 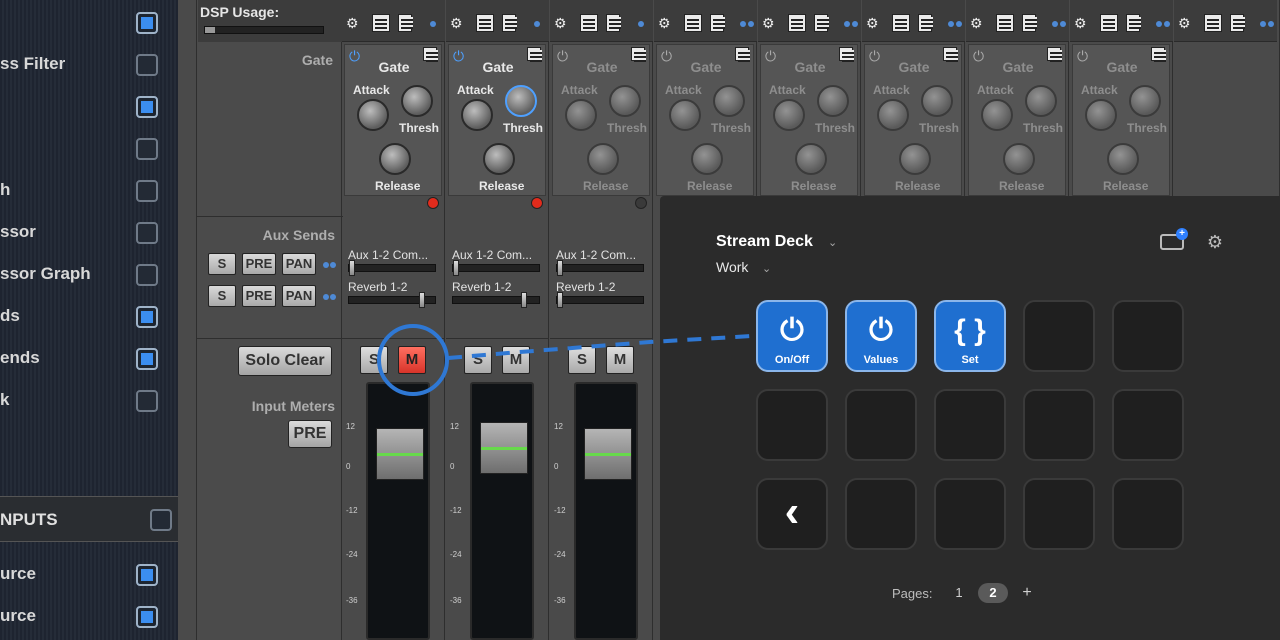 I want to click on sidebar-item-label: ds, so click(x=10, y=315).